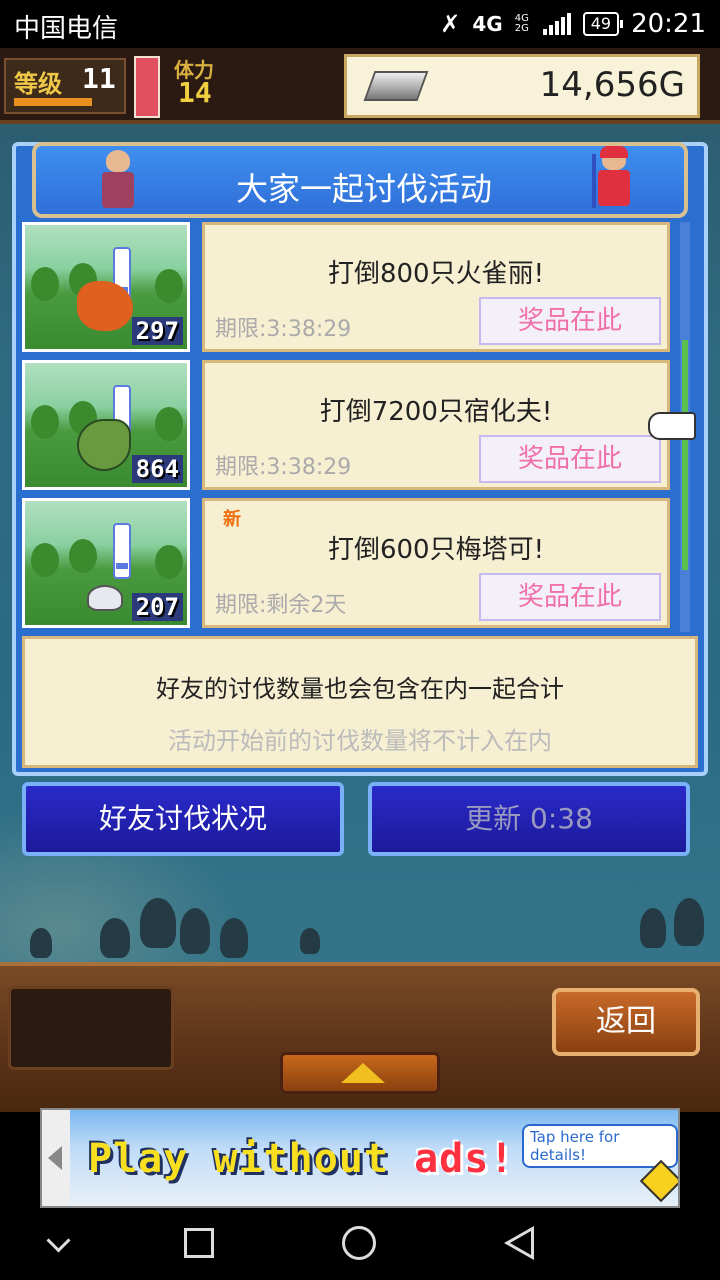 Image resolution: width=720 pixels, height=1280 pixels. I want to click on mission-title: 打倒800只火雀丽!, so click(436, 274).